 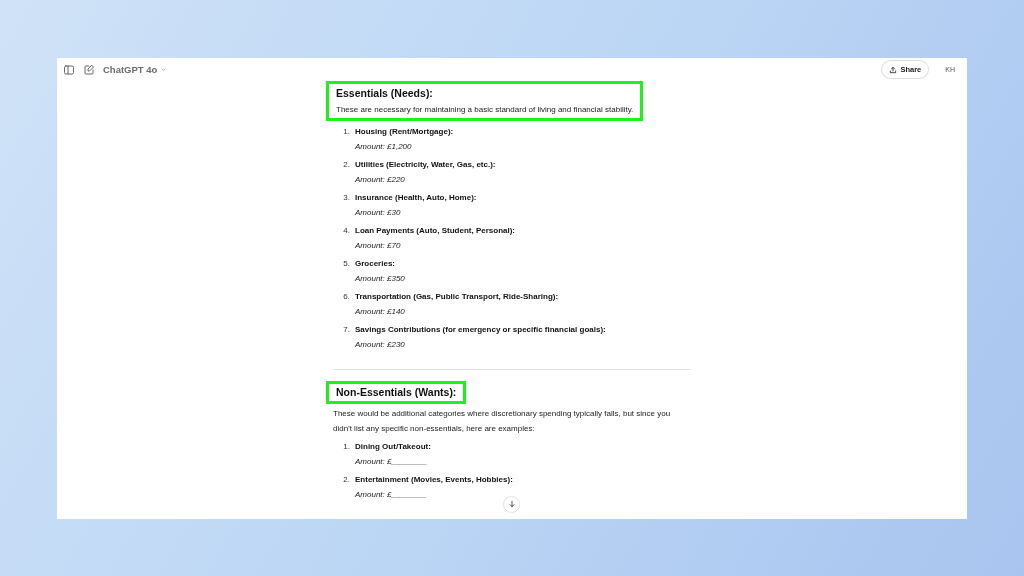 I want to click on item-amount: Amount: £350, so click(x=380, y=278).